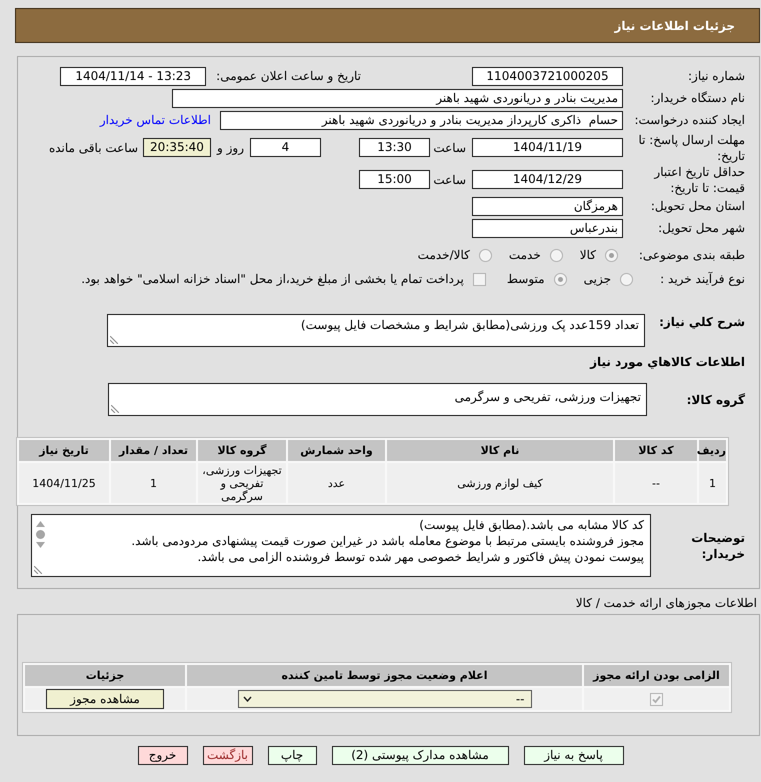 This screenshot has width=761, height=782. Describe the element at coordinates (715, 400) in the screenshot. I see `field-label: گروه کالا:` at that location.